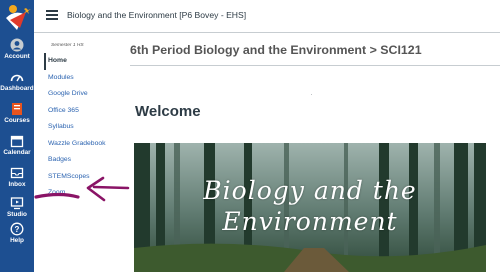 This screenshot has height=272, width=500. I want to click on global-nav-label: Dashboard, so click(17, 88).